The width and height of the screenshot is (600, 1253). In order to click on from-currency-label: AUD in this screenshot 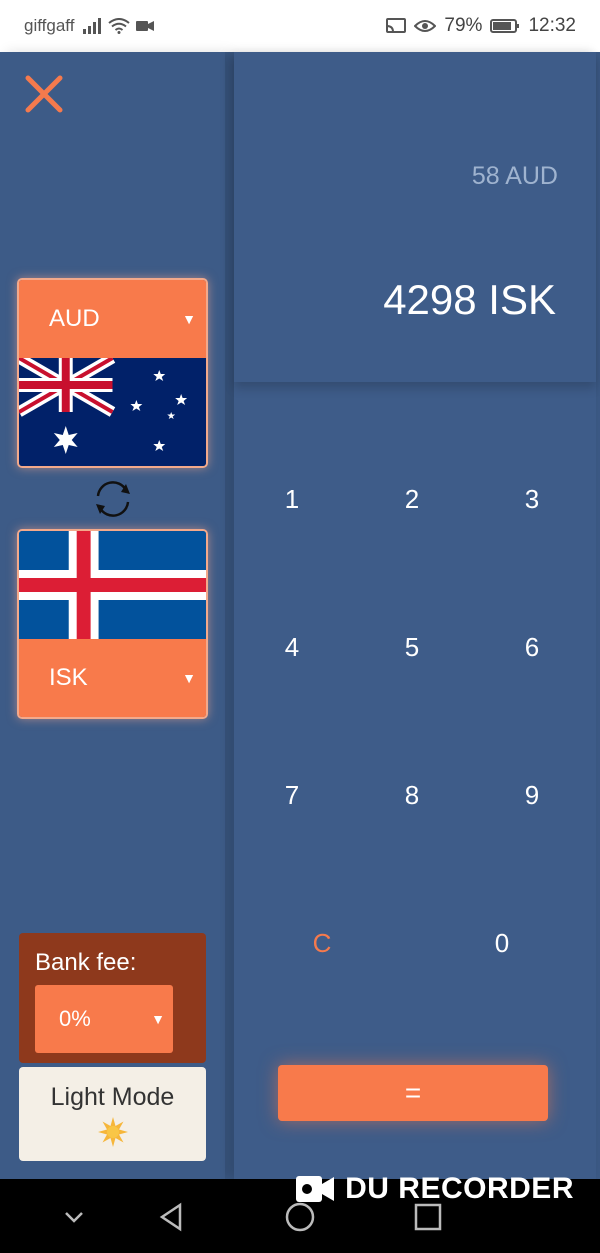, I will do `click(74, 318)`.